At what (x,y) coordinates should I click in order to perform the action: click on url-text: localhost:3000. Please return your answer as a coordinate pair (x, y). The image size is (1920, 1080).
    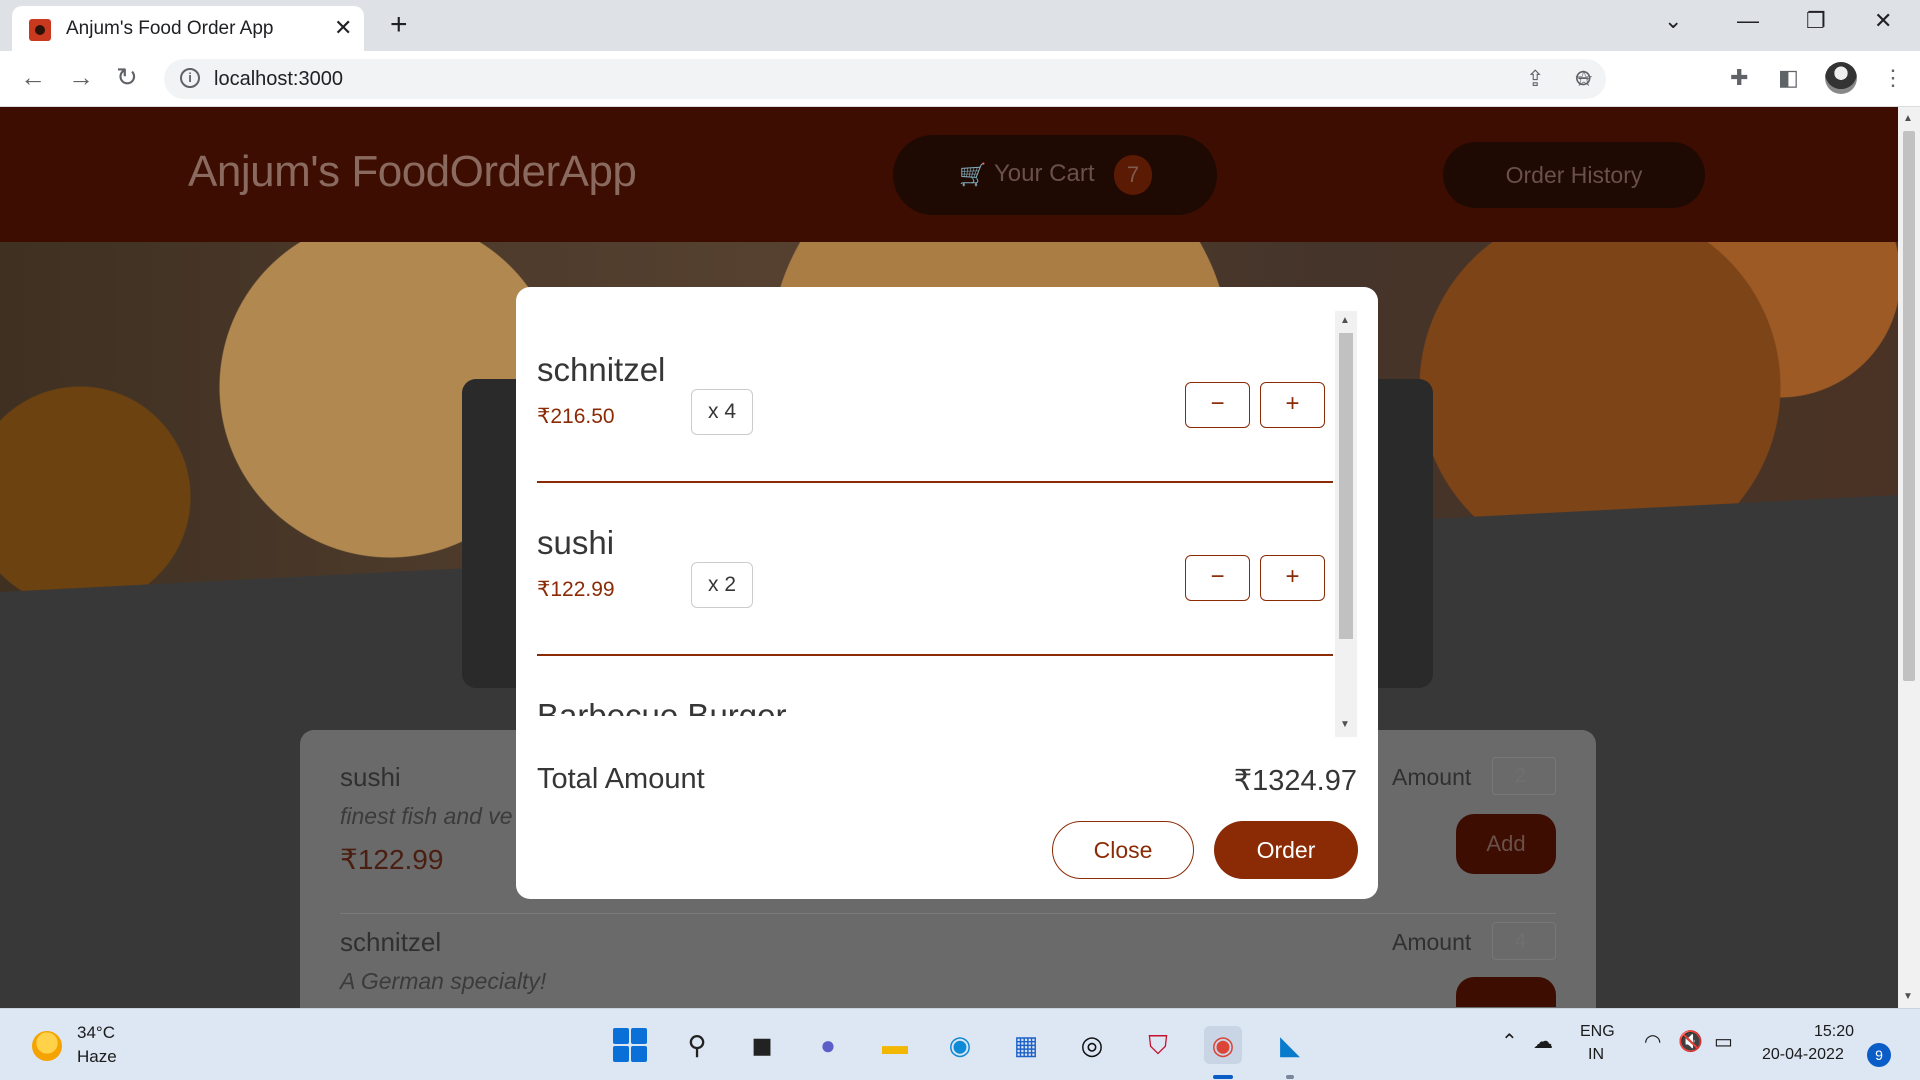
    Looking at the image, I should click on (278, 79).